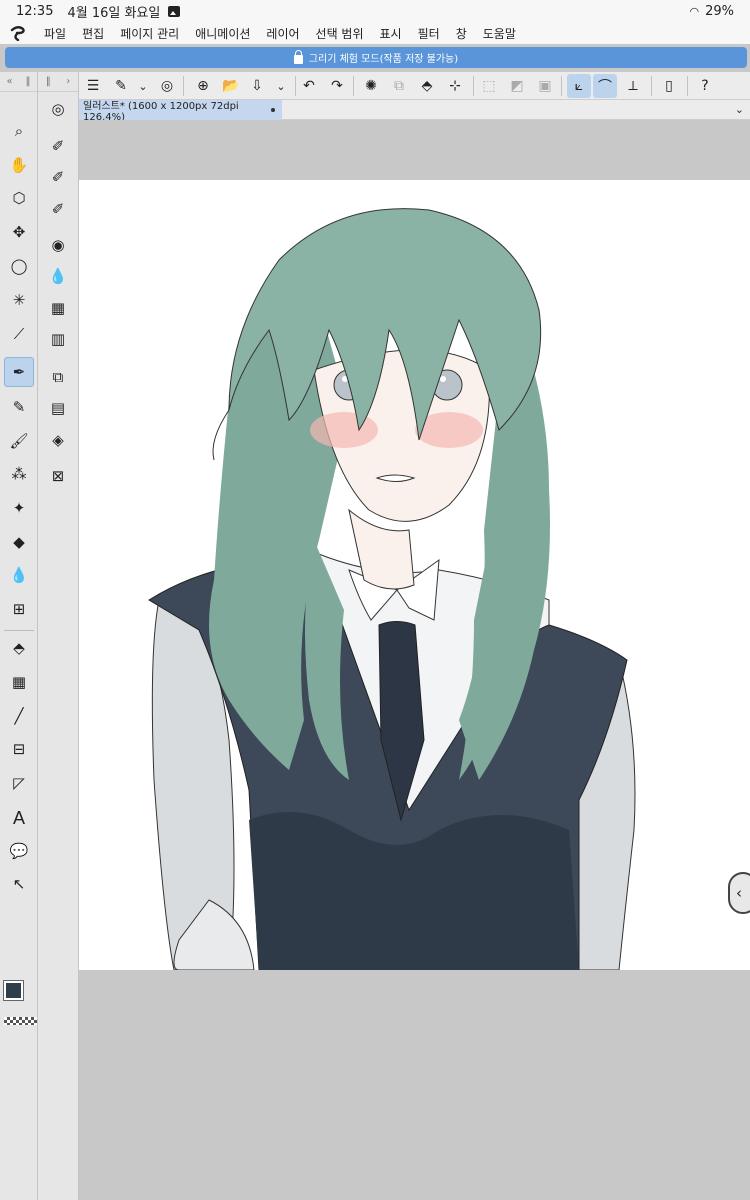  I want to click on color-wheel-icon: ◉, so click(58, 245).